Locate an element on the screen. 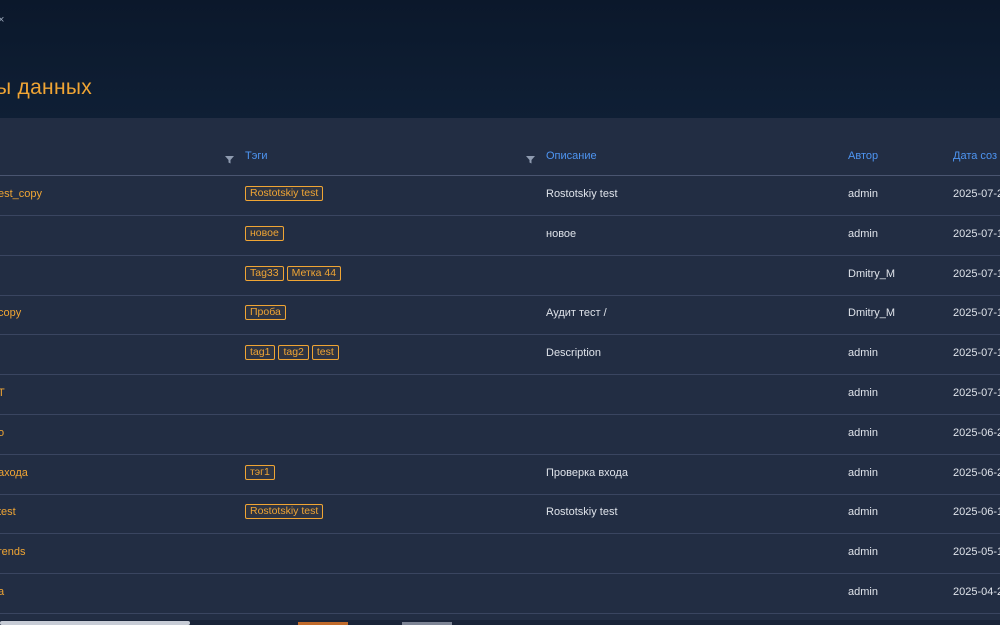 This screenshot has width=1000, height=625. tag-badge: Проба is located at coordinates (265, 313).